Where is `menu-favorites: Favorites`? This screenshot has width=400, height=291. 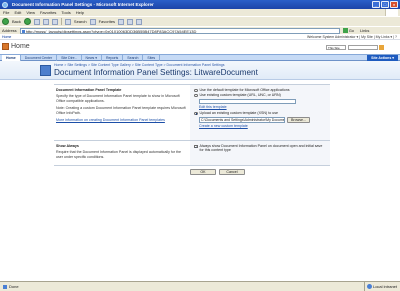 menu-favorites: Favorites is located at coordinates (48, 12).